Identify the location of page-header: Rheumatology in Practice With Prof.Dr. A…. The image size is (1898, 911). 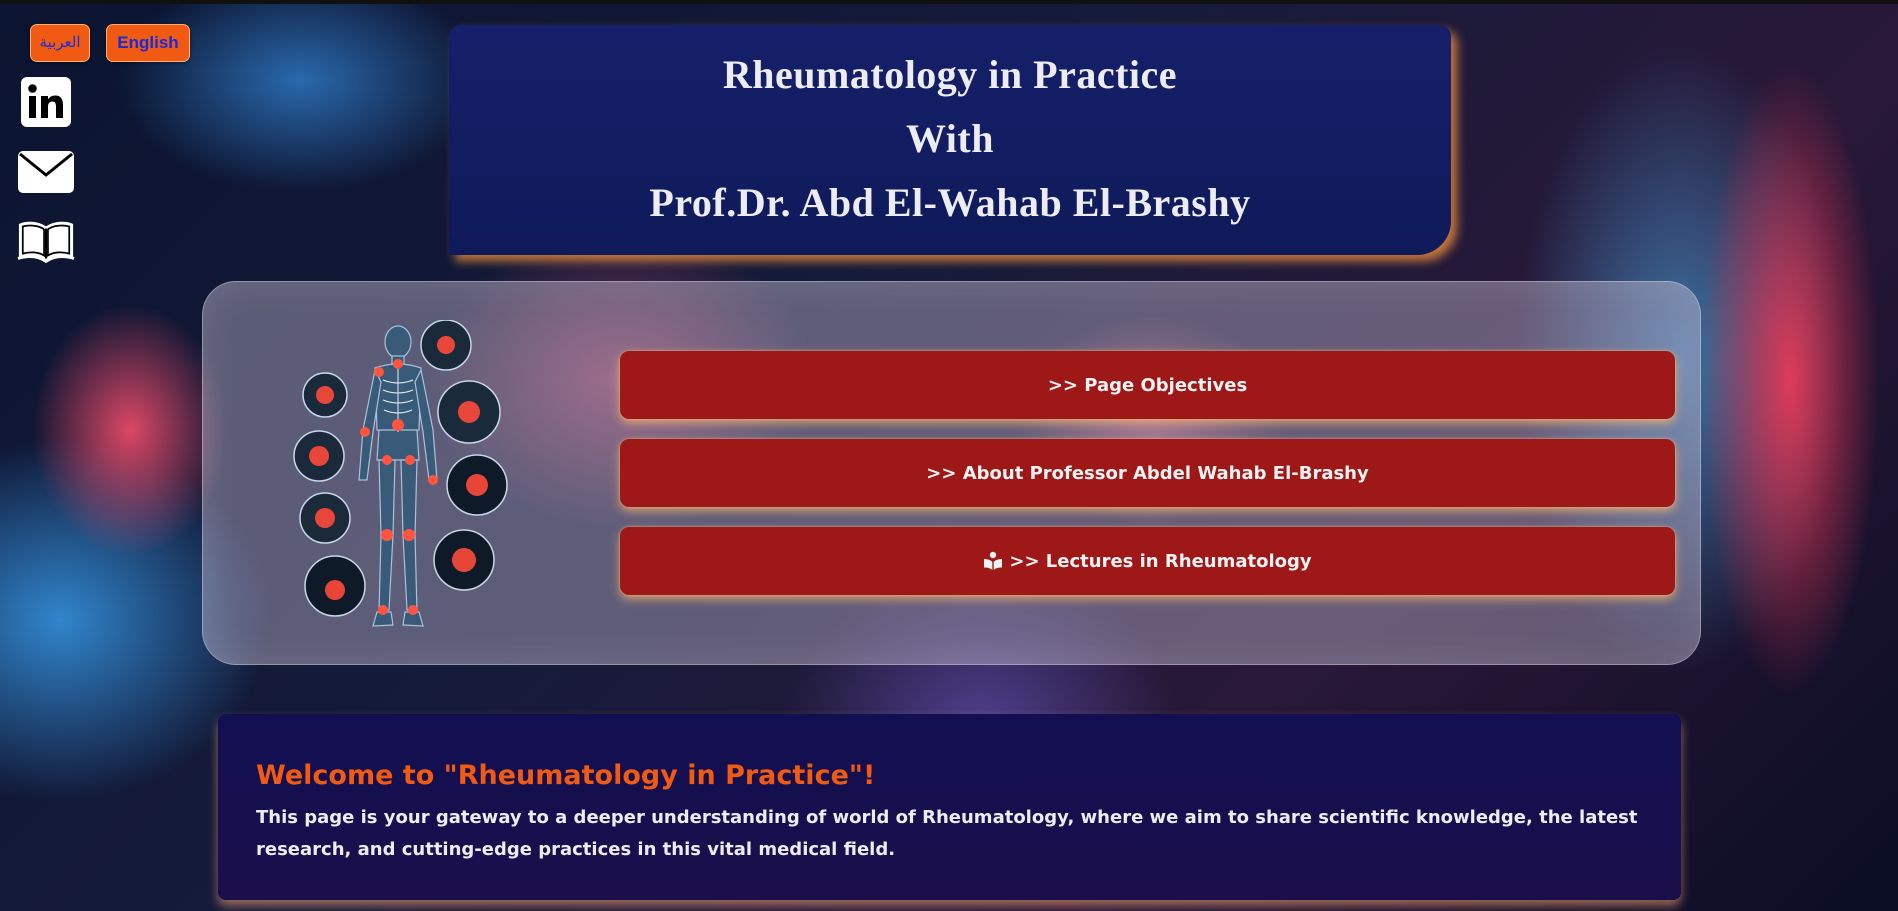
(950, 140).